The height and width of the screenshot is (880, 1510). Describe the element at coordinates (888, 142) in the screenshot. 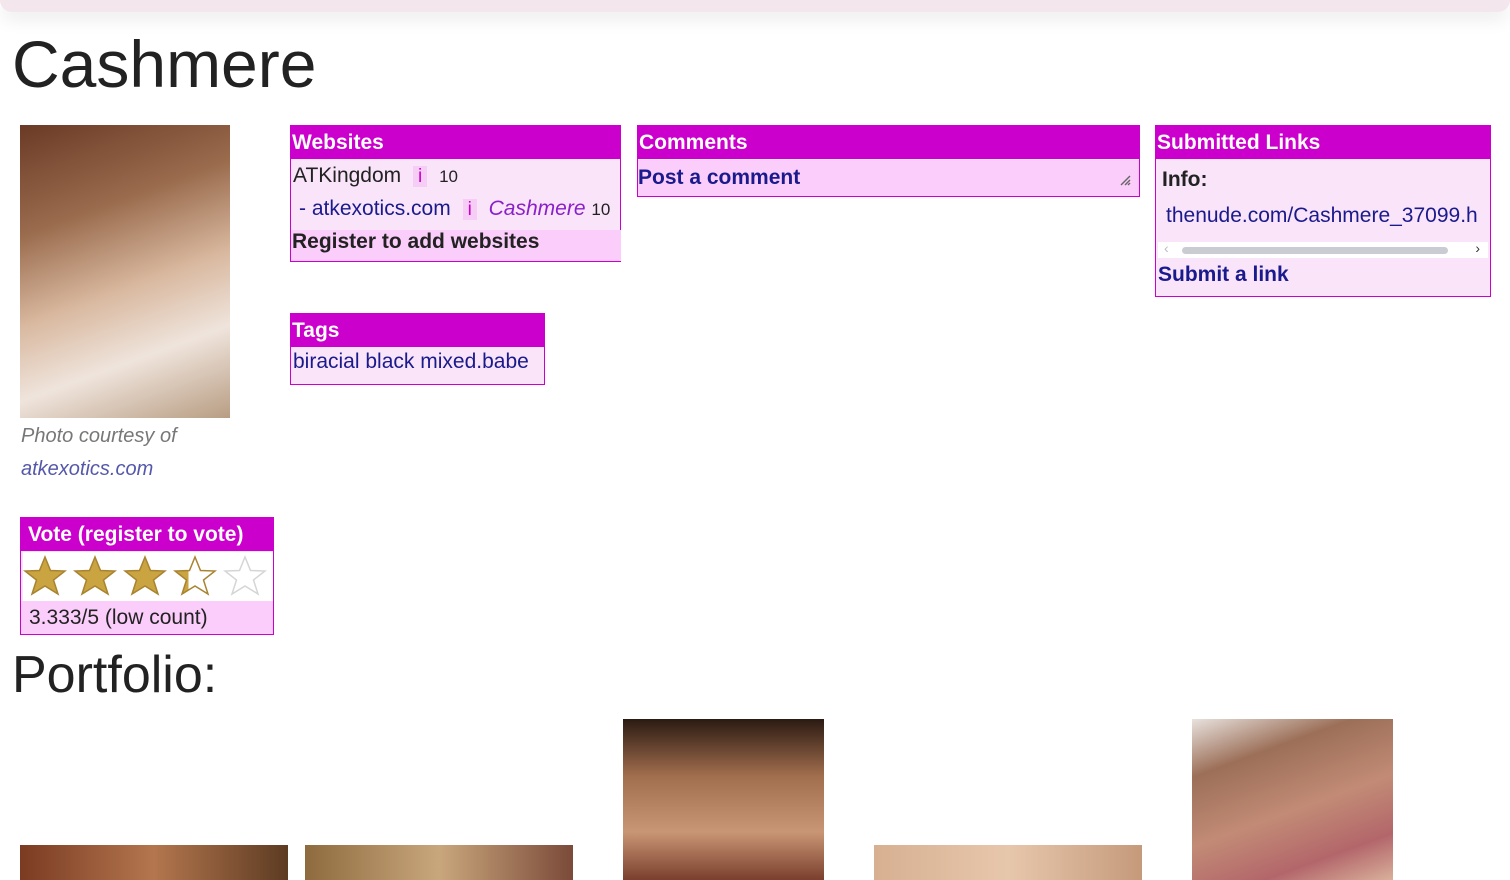

I see `comments-header: Comments` at that location.